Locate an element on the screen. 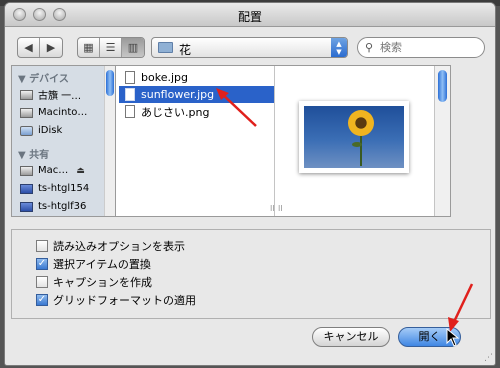 This screenshot has width=500, height=368. title-bar: 配置 is located at coordinates (250, 15).